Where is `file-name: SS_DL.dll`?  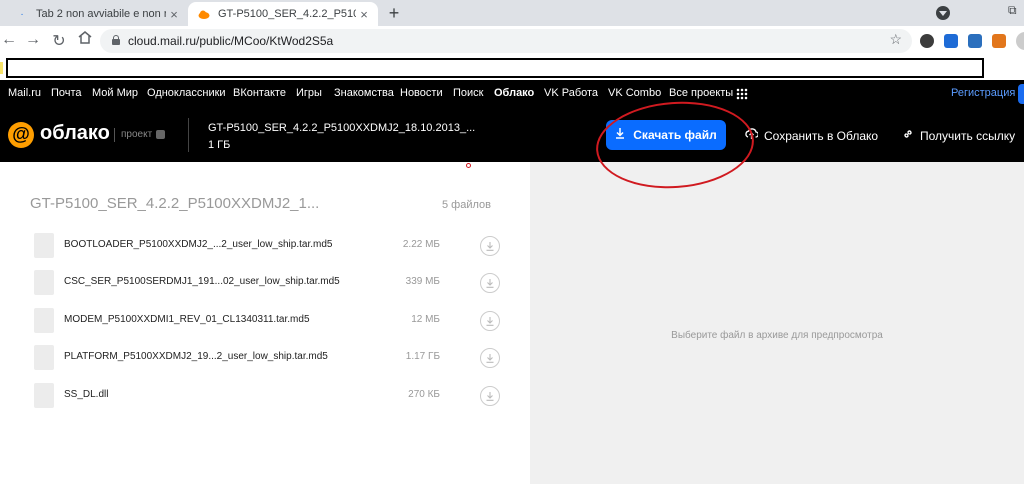 file-name: SS_DL.dll is located at coordinates (86, 394).